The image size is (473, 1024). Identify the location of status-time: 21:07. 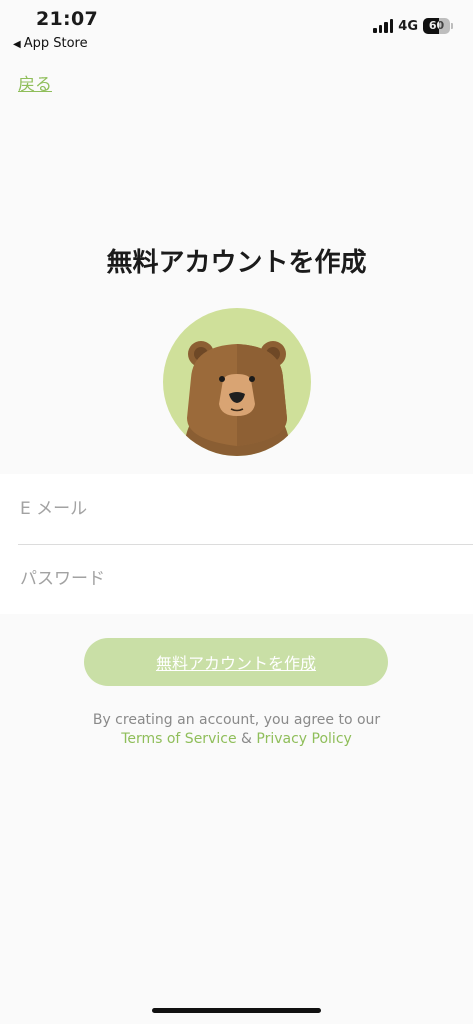
(67, 19).